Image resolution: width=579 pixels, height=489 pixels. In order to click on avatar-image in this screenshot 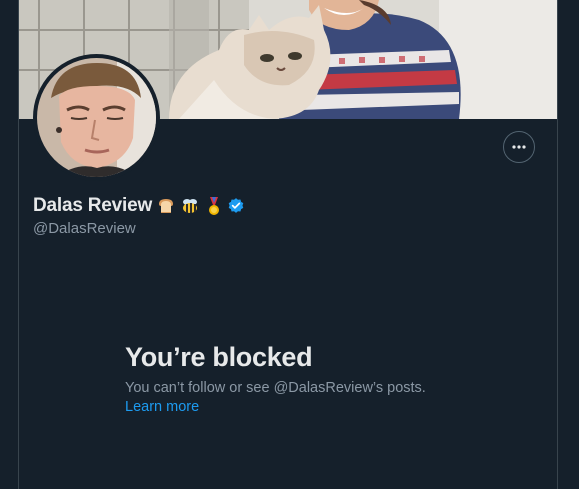, I will do `click(96, 117)`.